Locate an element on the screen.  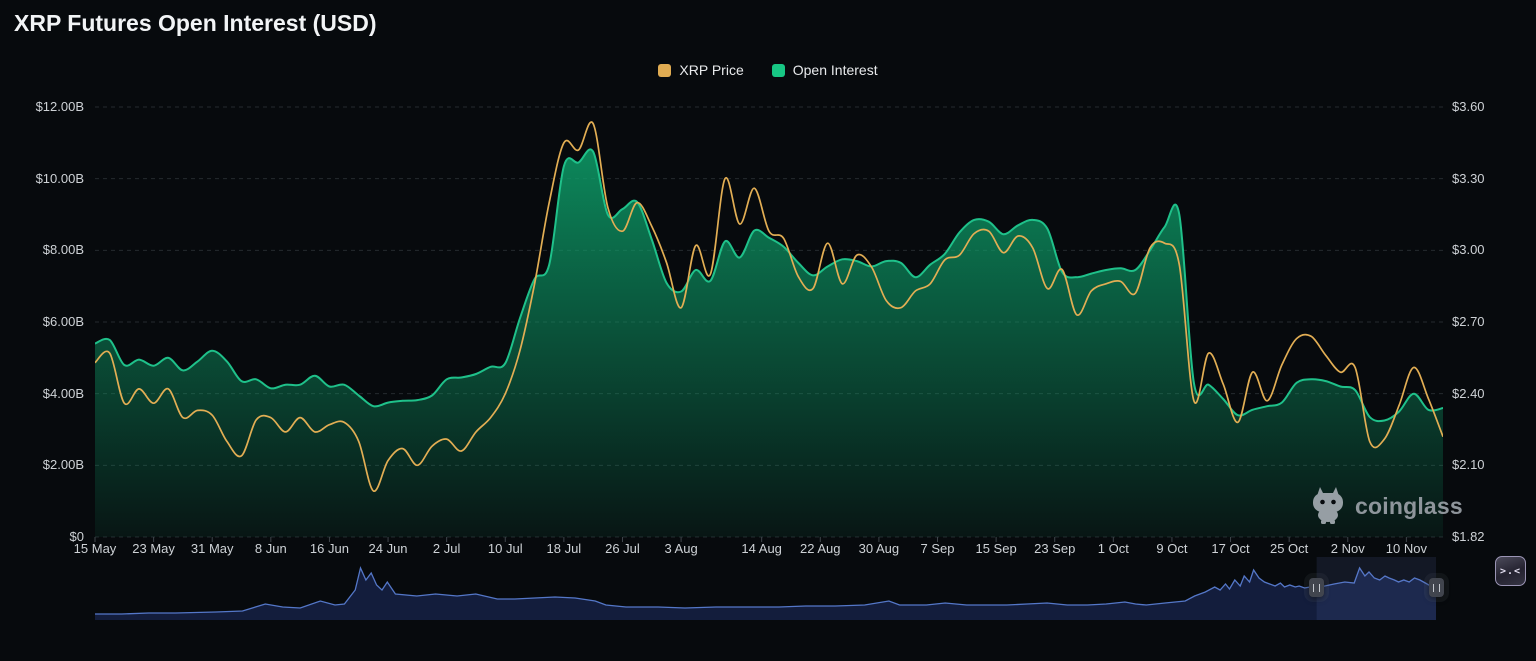
y-right-tick-label: $2.40 is located at coordinates (1468, 393).